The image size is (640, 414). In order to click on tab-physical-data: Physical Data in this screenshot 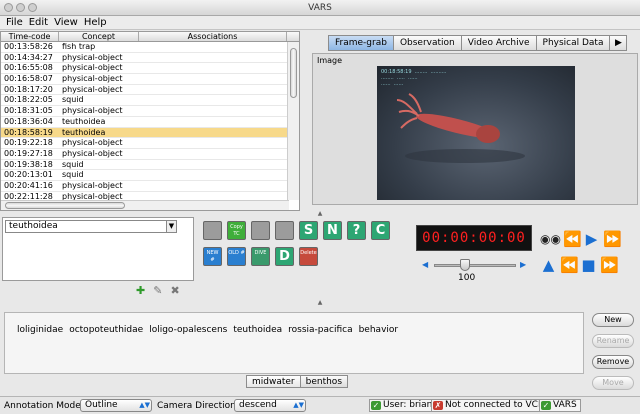, I will do `click(573, 43)`.